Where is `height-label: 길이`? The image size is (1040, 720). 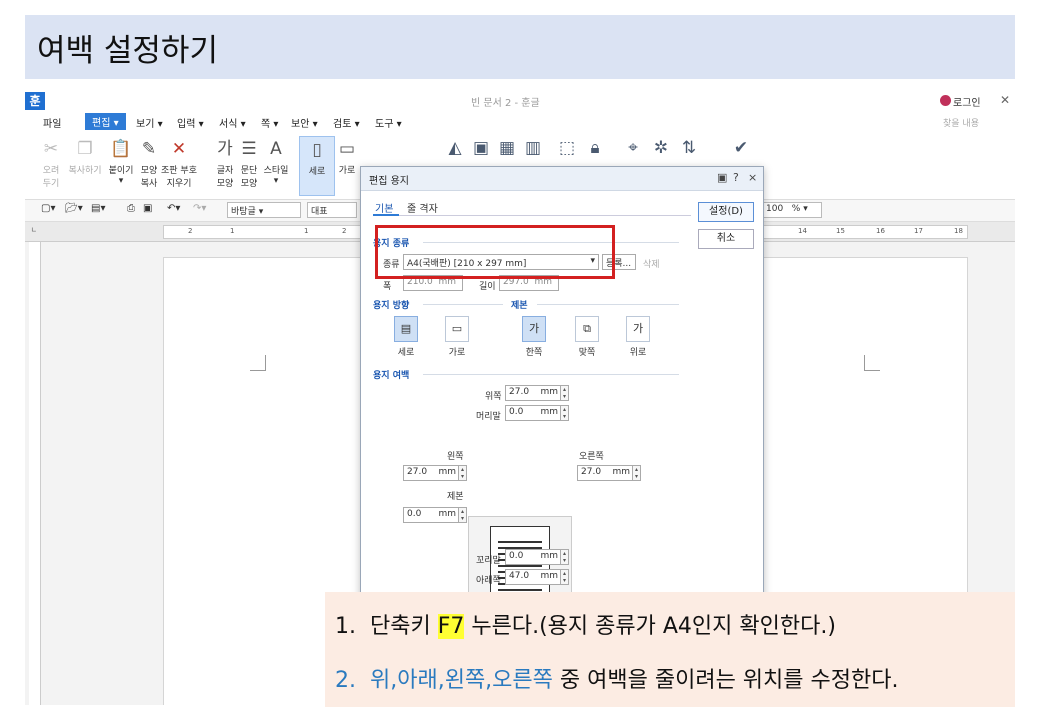
height-label: 길이 is located at coordinates (487, 287).